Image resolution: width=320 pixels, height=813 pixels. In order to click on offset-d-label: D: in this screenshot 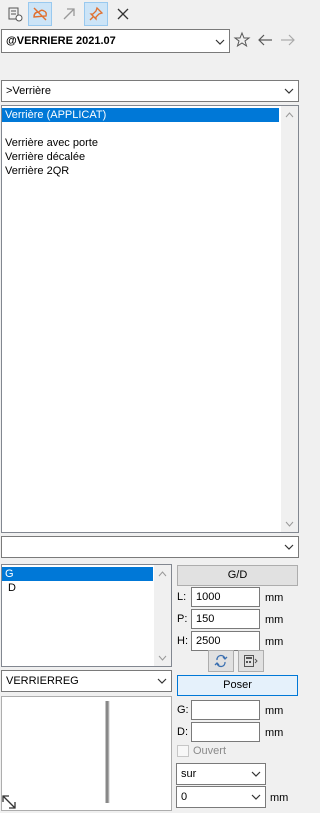, I will do `click(182, 732)`.